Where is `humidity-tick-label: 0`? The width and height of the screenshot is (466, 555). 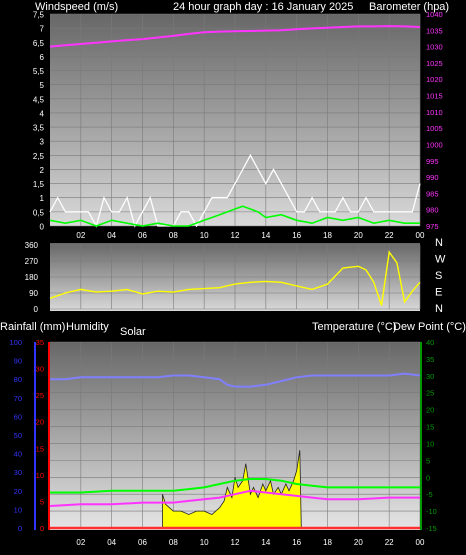
humidity-tick-label: 0 is located at coordinates (20, 528).